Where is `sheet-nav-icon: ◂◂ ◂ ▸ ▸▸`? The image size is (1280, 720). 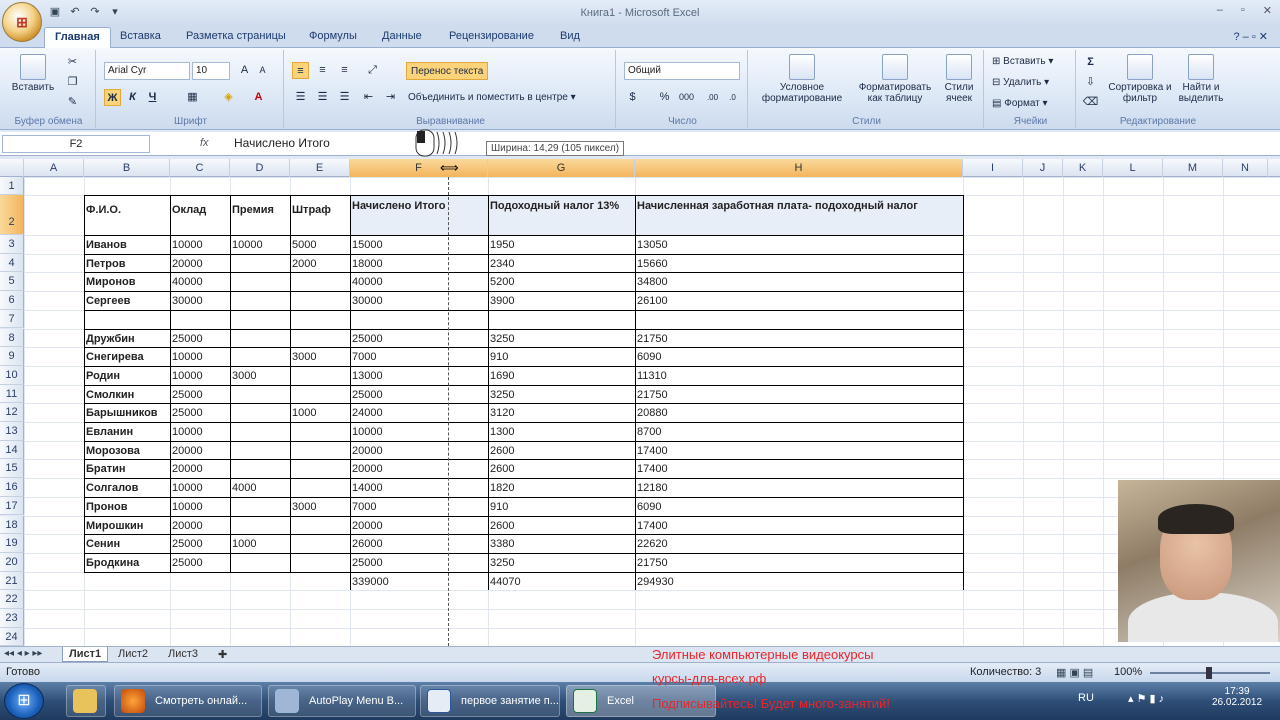 sheet-nav-icon: ◂◂ ◂ ▸ ▸▸ is located at coordinates (23, 653).